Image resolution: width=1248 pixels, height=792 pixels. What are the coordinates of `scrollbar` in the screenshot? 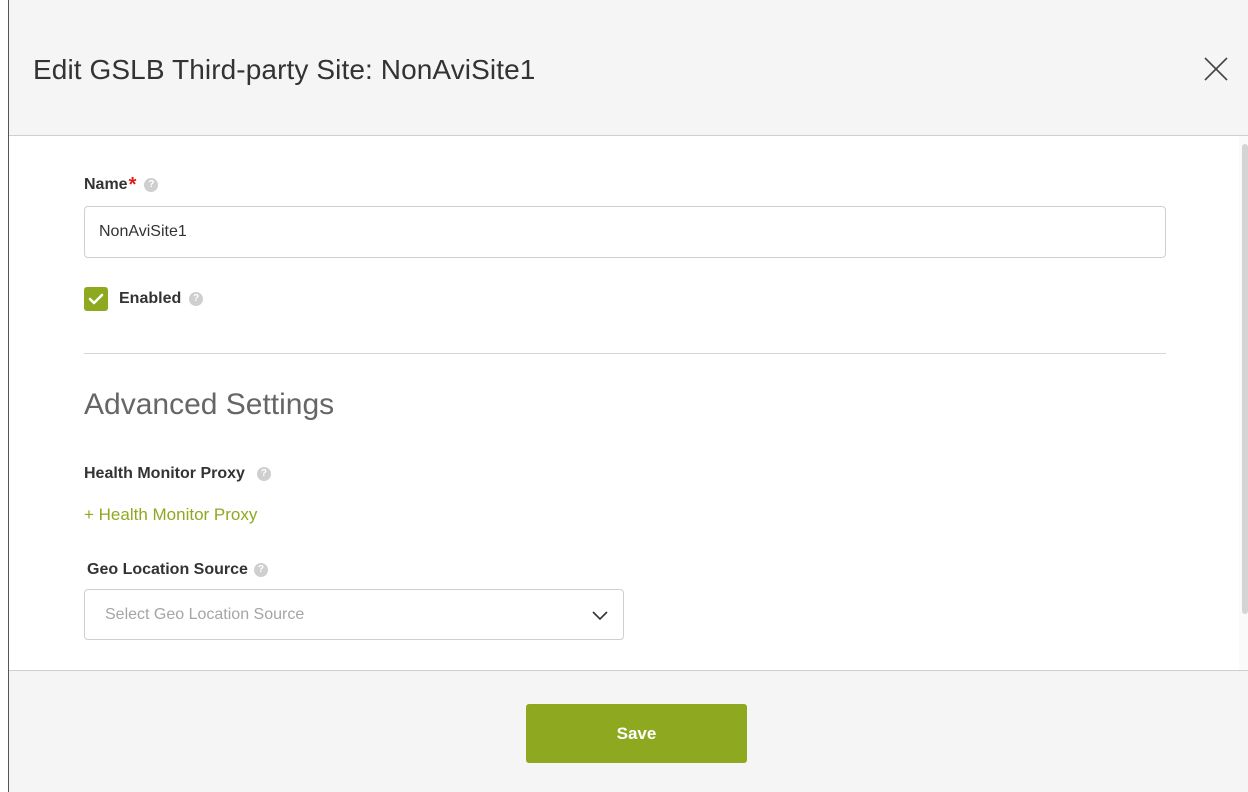 It's located at (1243, 403).